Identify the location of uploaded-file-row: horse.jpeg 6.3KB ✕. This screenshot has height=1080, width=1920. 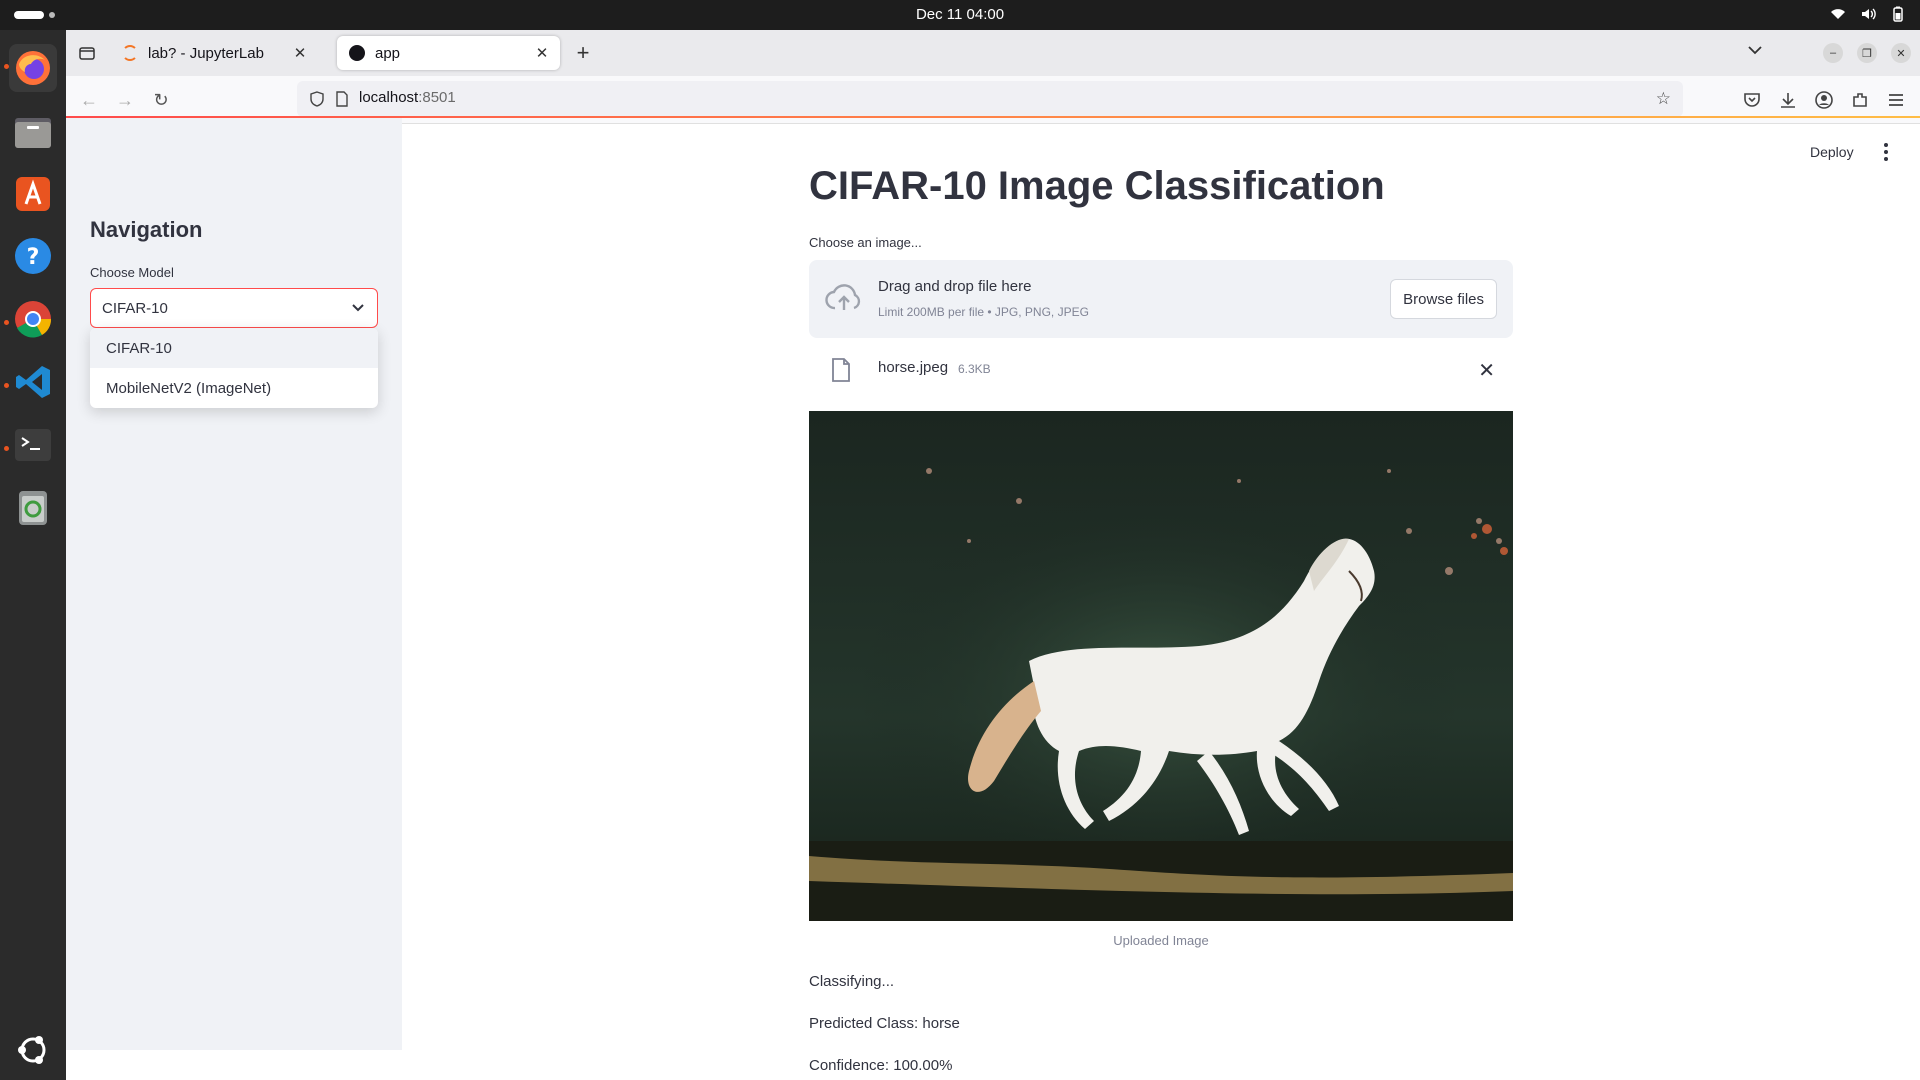
(1161, 370).